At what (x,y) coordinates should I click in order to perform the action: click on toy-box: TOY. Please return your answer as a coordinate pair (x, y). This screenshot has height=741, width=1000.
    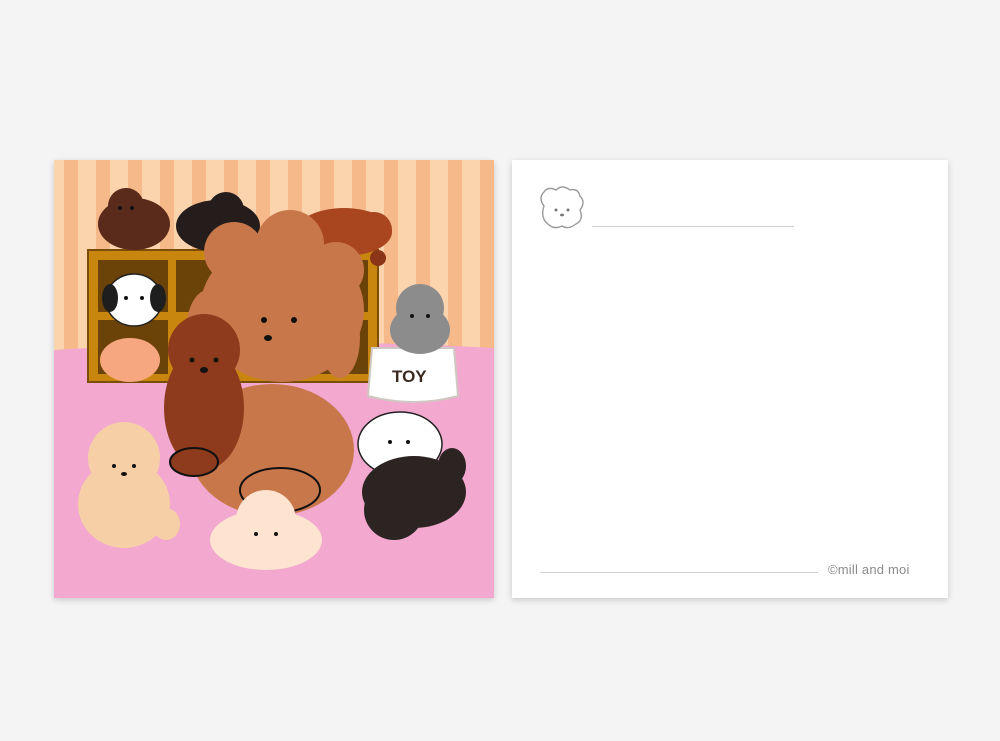
    Looking at the image, I should click on (413, 375).